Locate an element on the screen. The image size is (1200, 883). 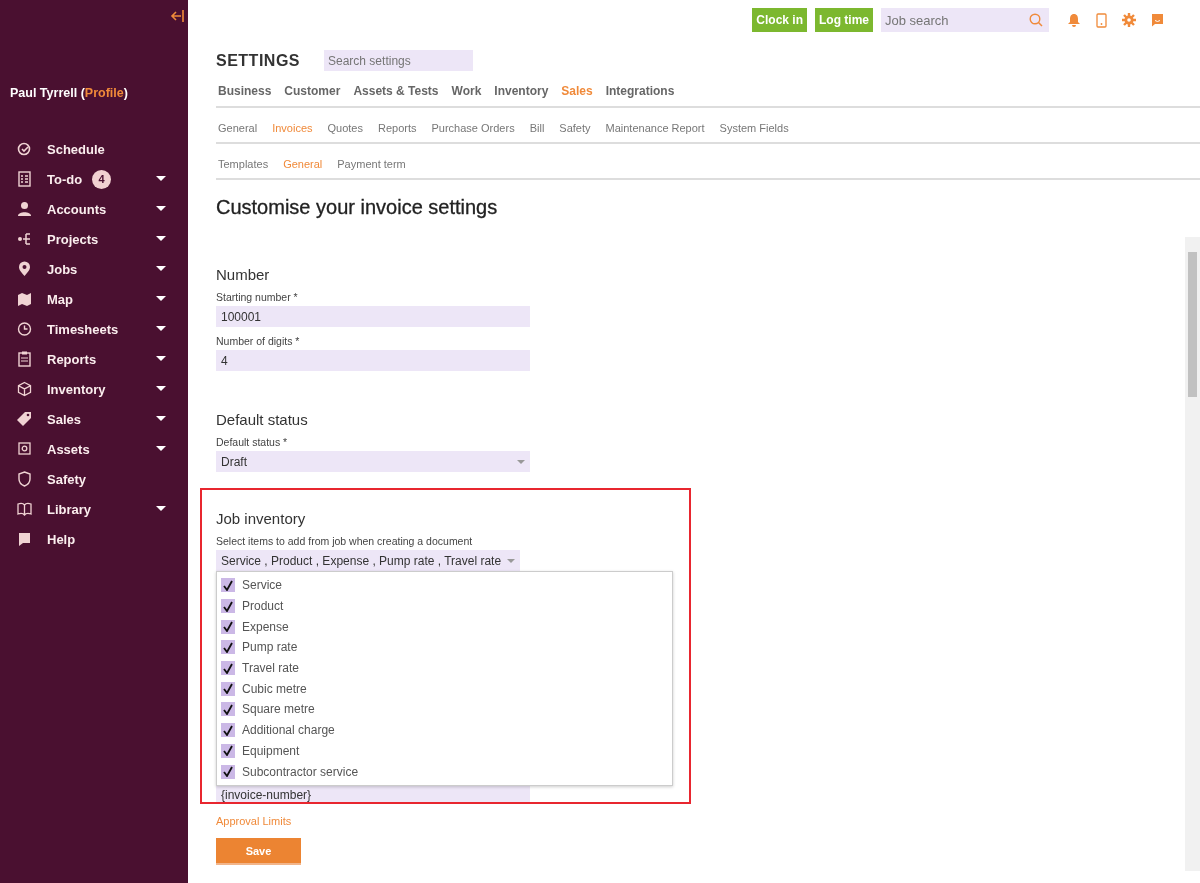
sidebar-item: Reports is located at coordinates (94, 359).